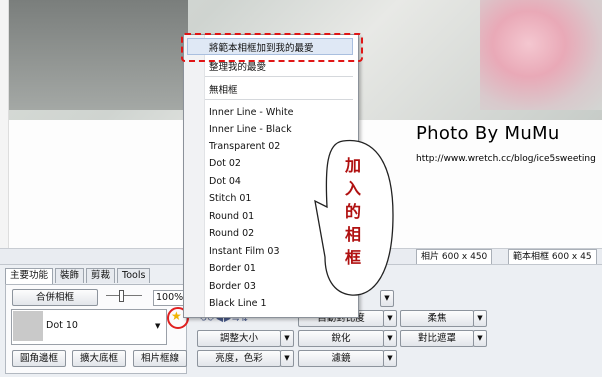 This screenshot has height=377, width=602. I want to click on filter-button: 濾鏡, so click(341, 358).